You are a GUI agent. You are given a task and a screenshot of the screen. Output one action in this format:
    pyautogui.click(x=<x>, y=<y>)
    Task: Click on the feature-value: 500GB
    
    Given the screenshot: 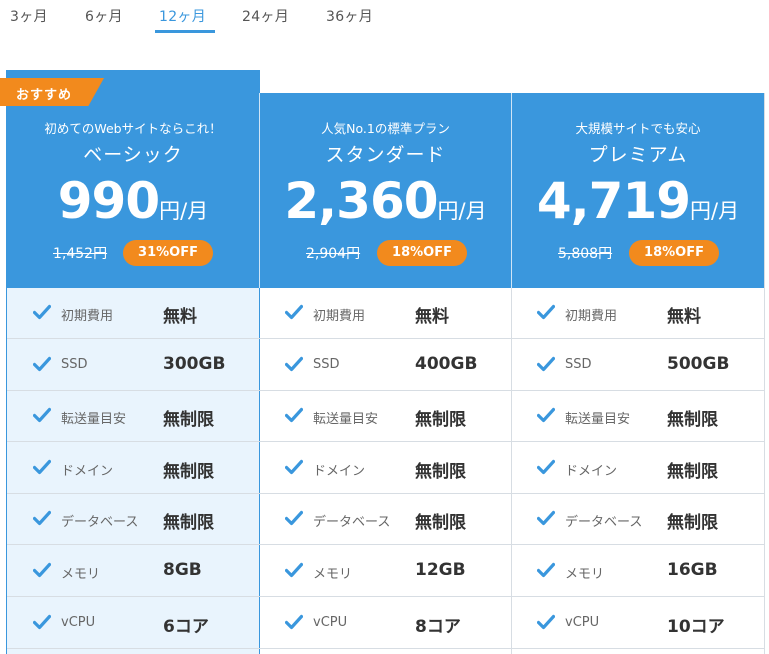 What is the action you would take?
    pyautogui.click(x=698, y=363)
    